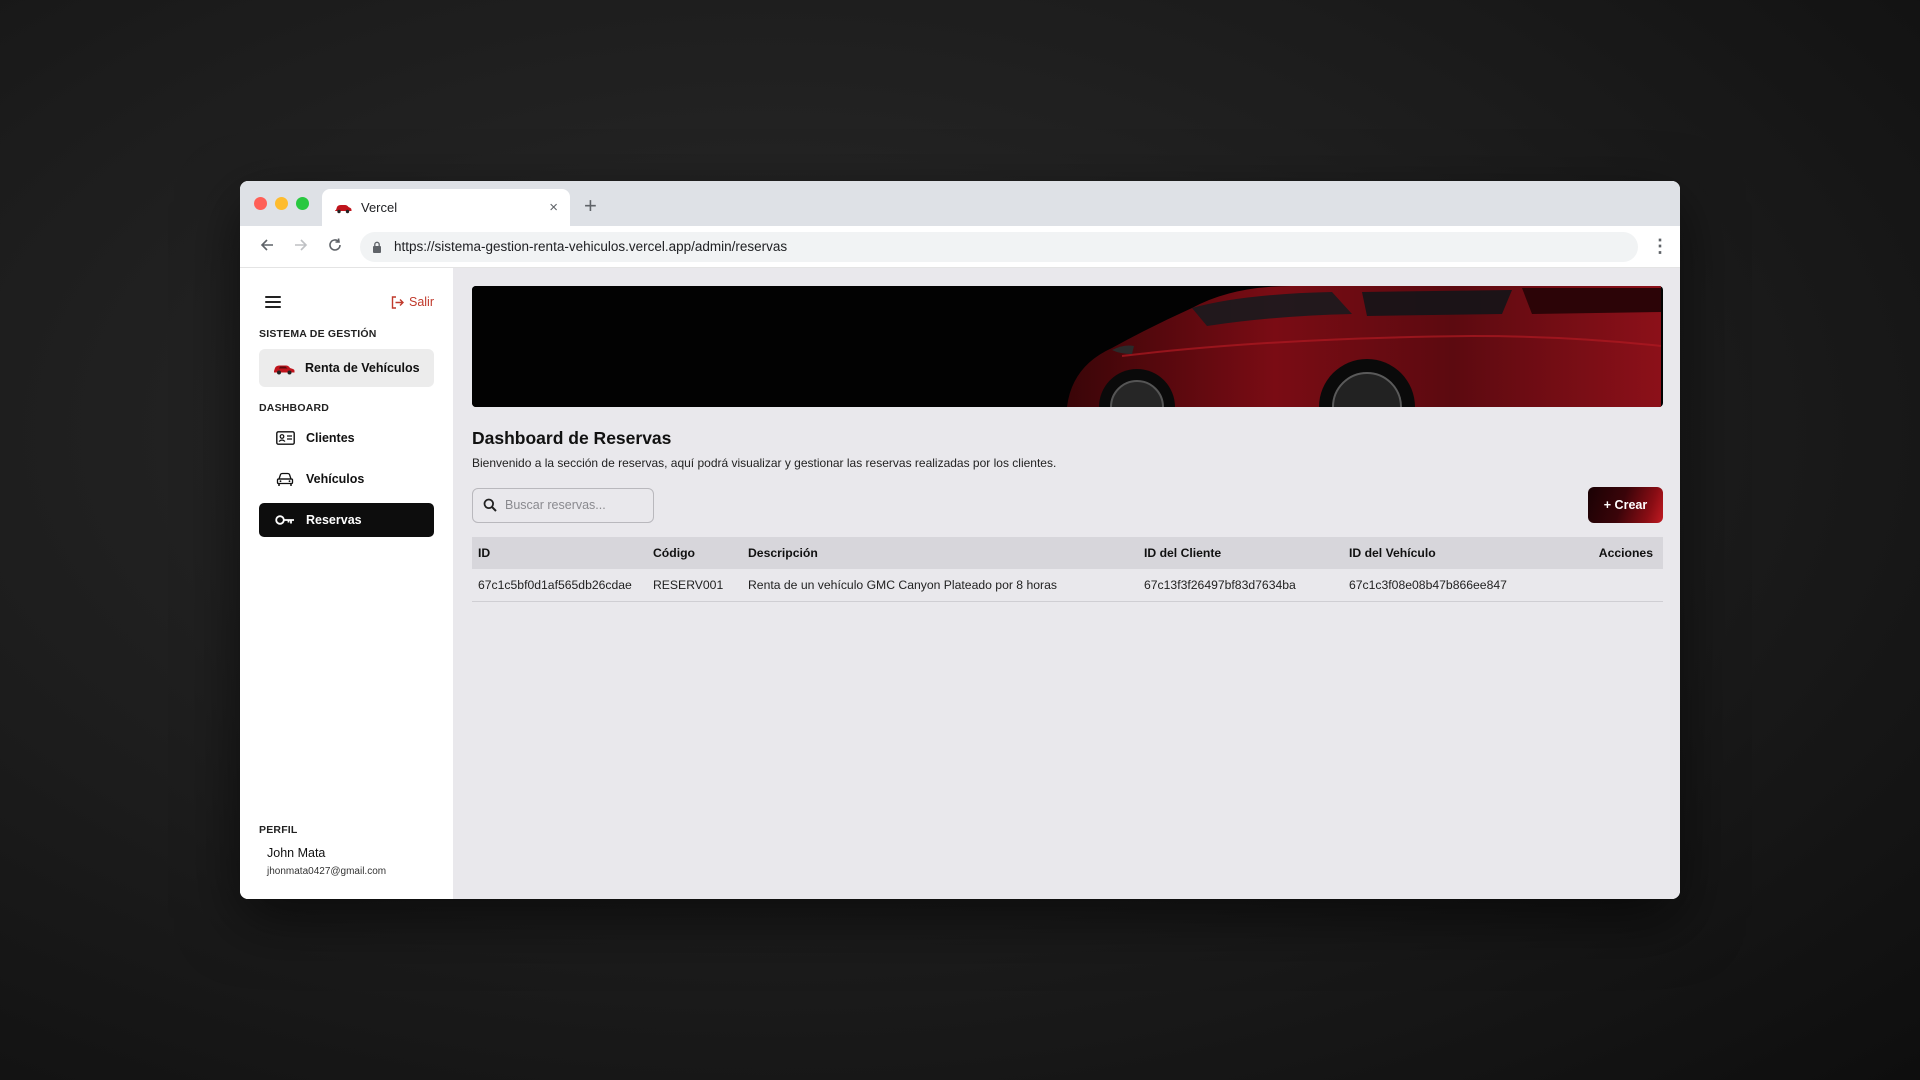 The width and height of the screenshot is (1920, 1080). I want to click on create-button: + Crear, so click(1625, 505).